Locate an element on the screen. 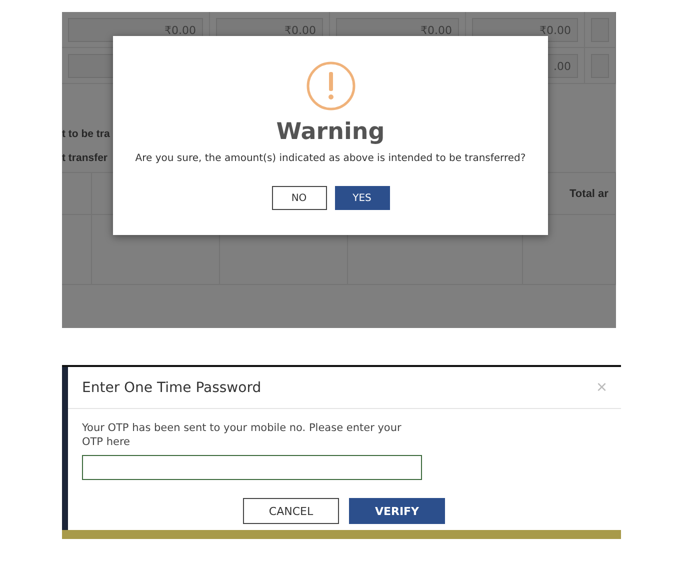  confirm-button: YES is located at coordinates (362, 198).